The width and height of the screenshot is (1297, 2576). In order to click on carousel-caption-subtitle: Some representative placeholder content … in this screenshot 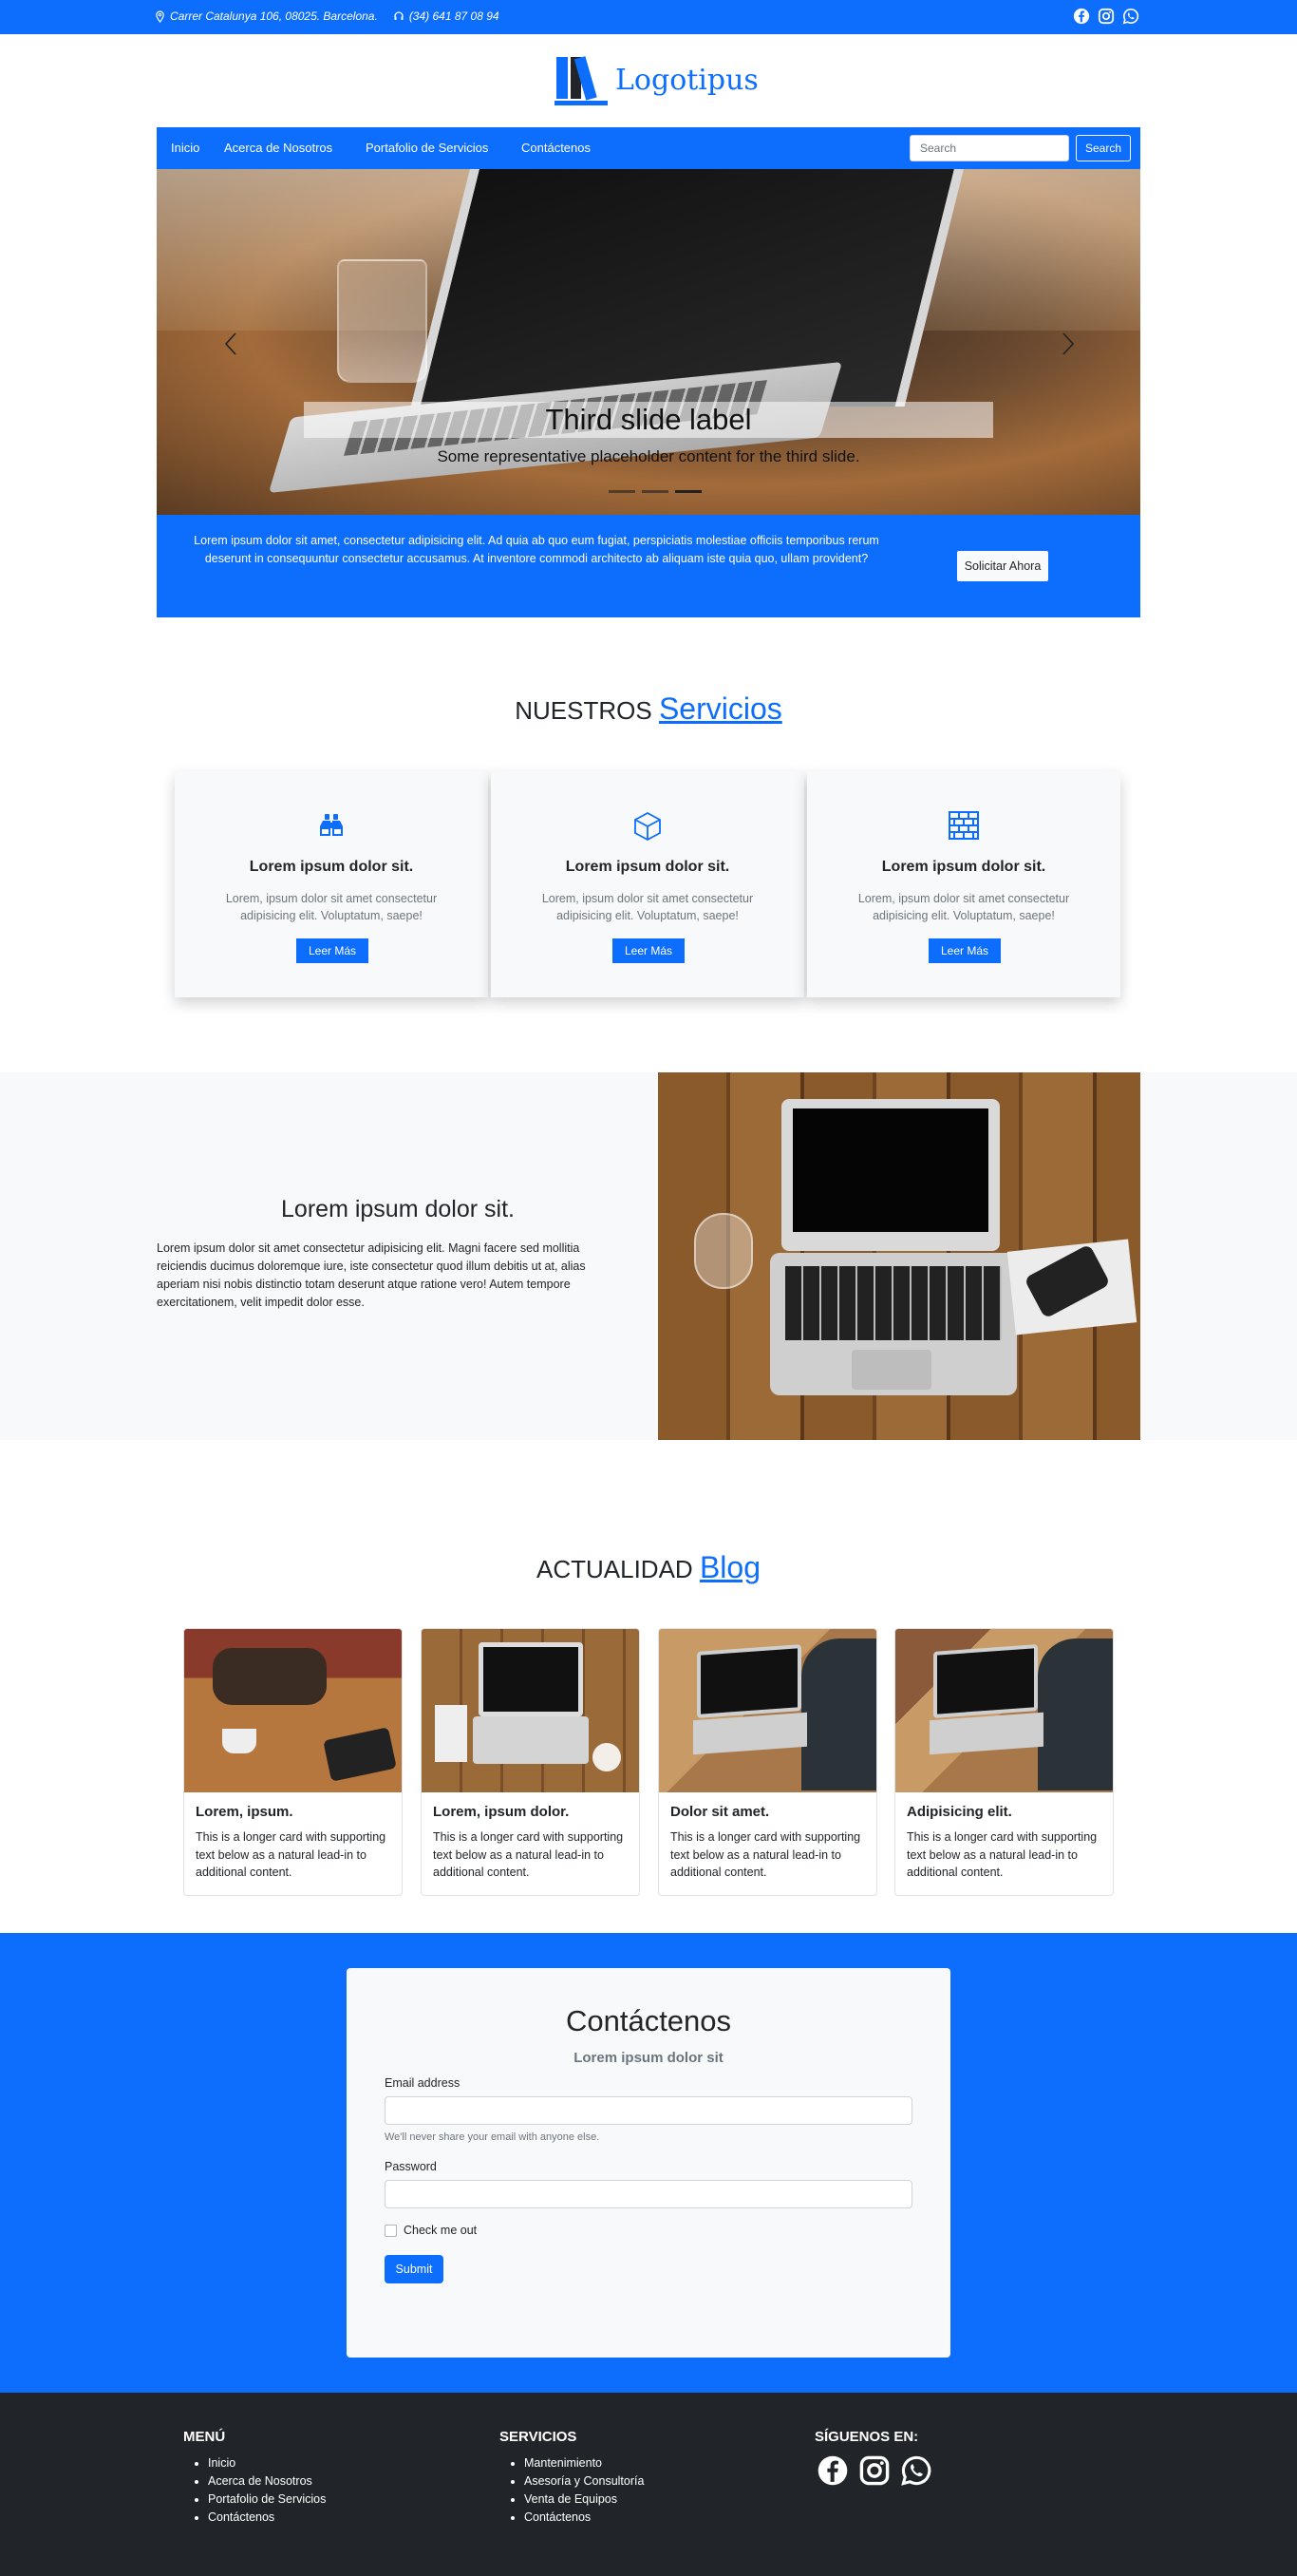, I will do `click(648, 456)`.